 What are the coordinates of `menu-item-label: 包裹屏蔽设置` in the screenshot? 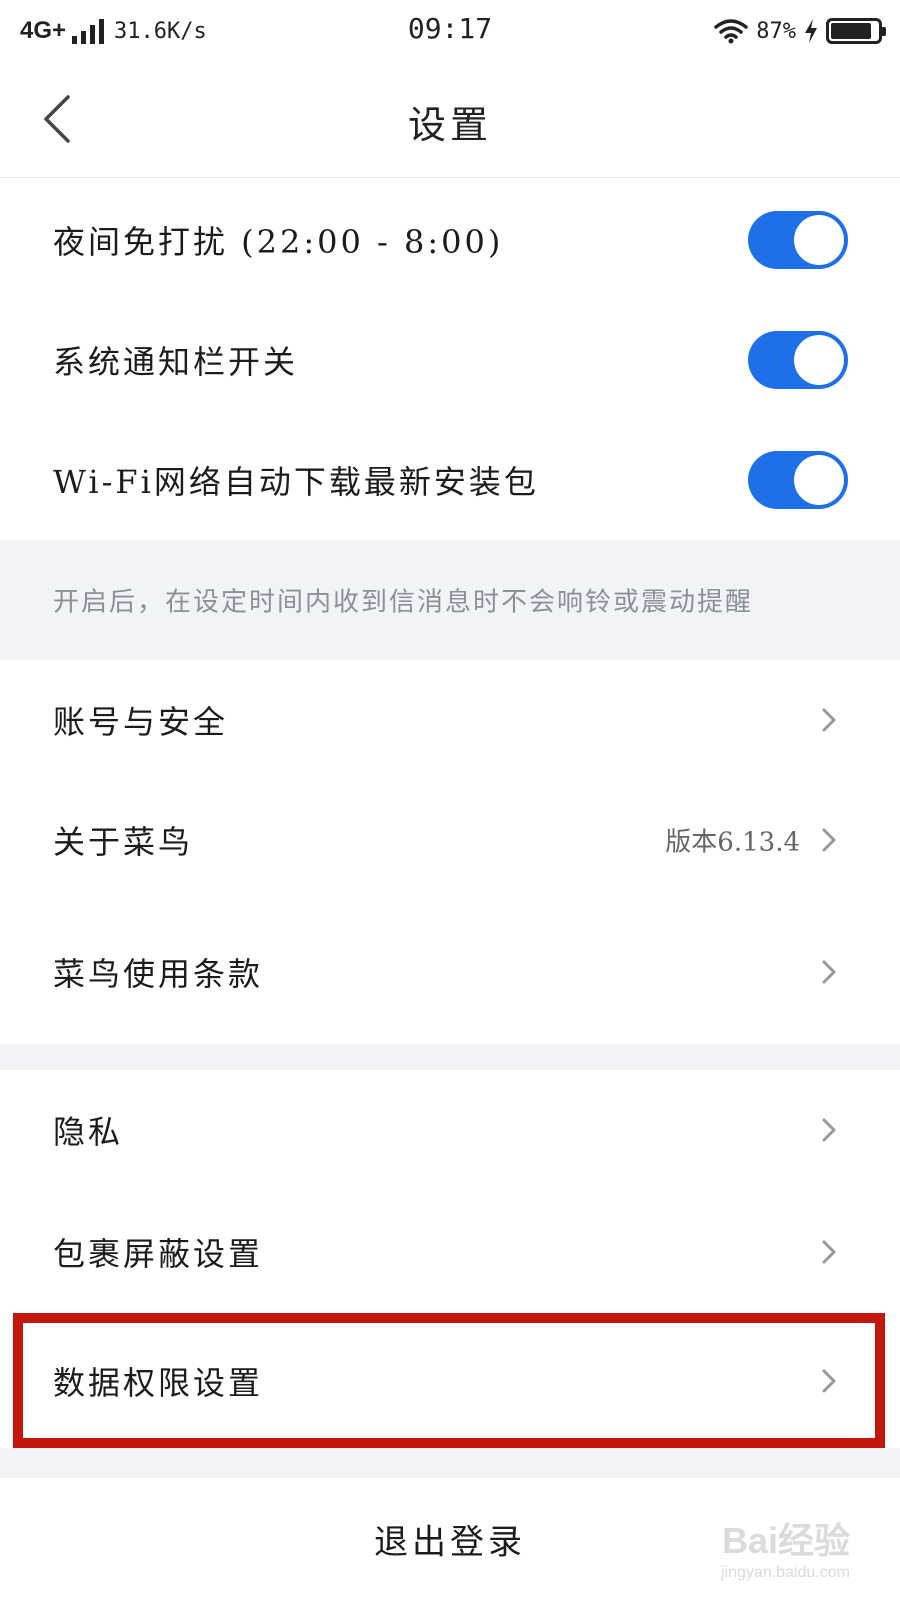 It's located at (158, 1254).